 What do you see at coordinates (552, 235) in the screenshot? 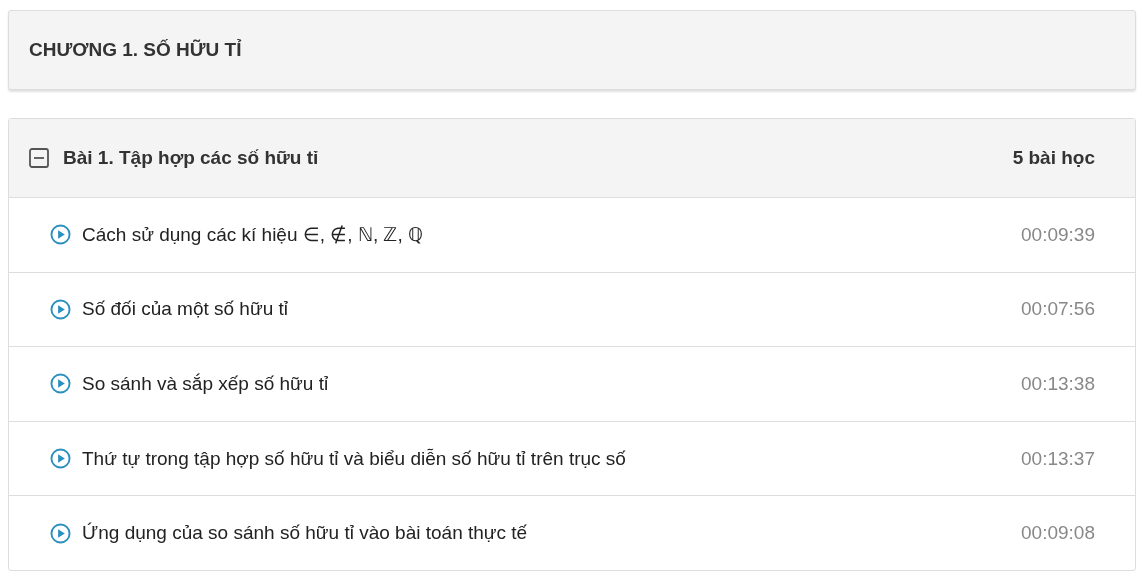
I see `lesson-link: Cách sử dụng các kí hiệu ∈, ∉, ℕ, ℤ, ℚ` at bounding box center [552, 235].